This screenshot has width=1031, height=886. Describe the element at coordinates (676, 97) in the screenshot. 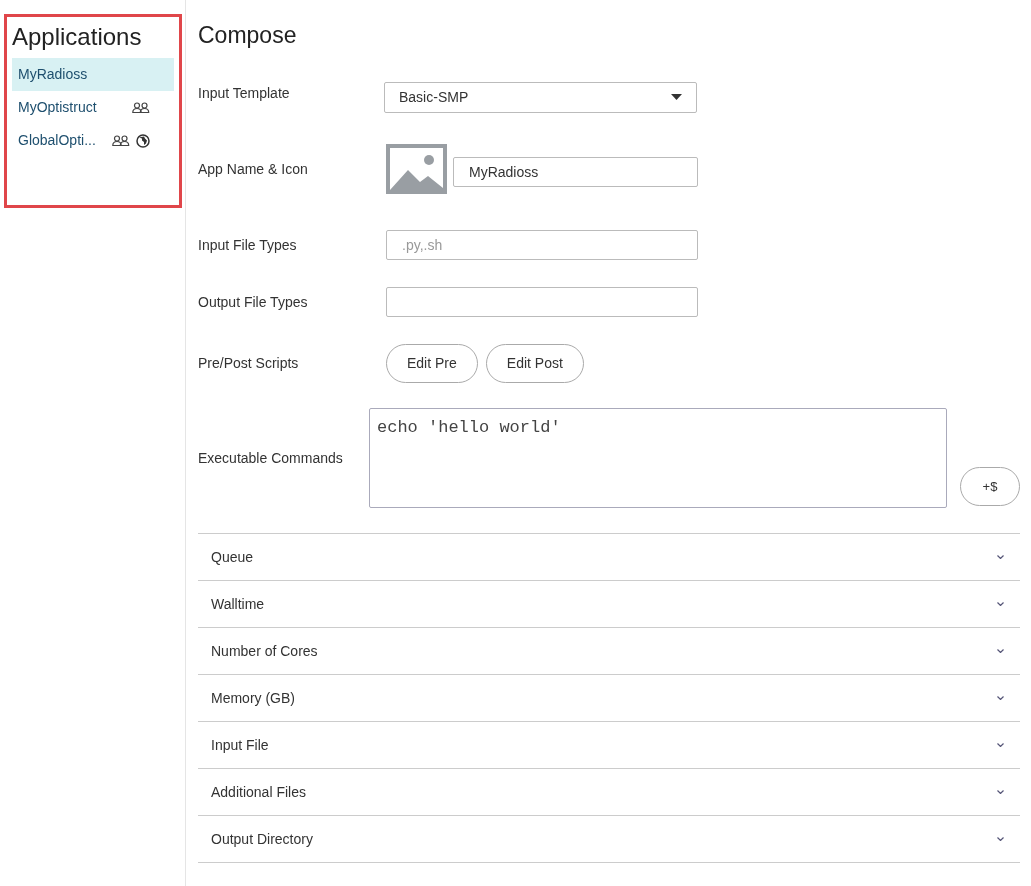

I see `dropdown-arrow-icon` at that location.